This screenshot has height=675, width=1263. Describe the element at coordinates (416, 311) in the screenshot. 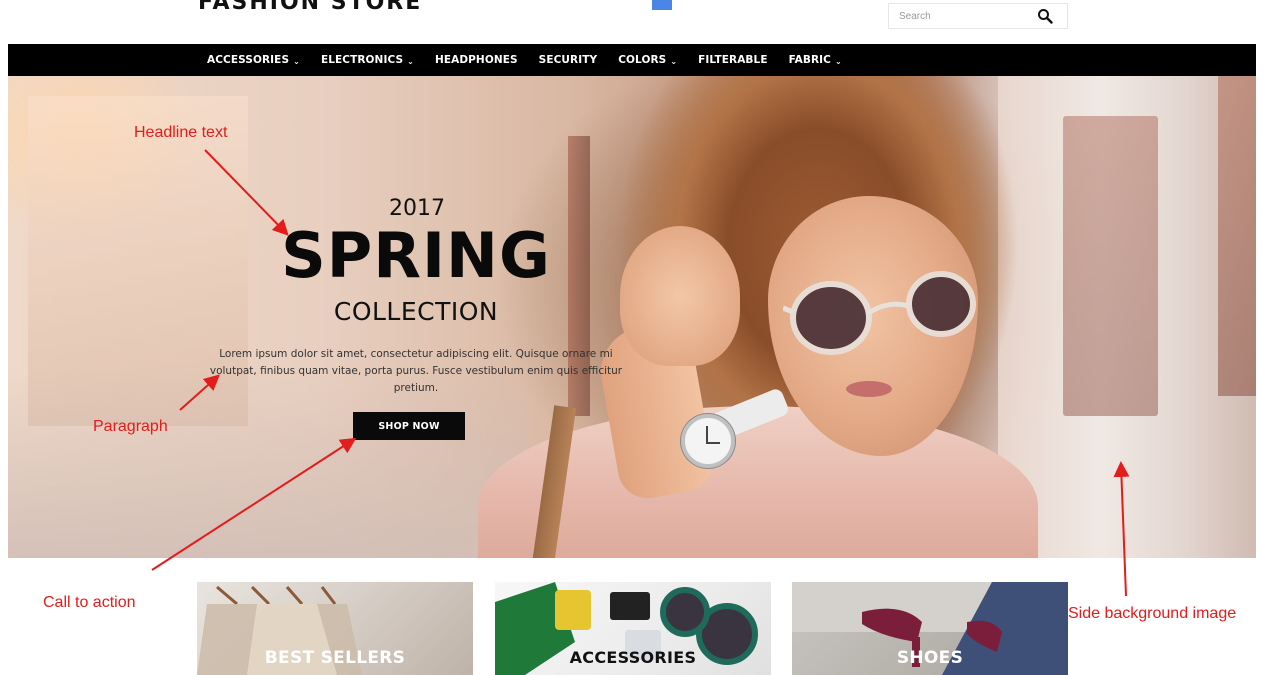

I see `hero-subtitle: COLLECTION` at that location.